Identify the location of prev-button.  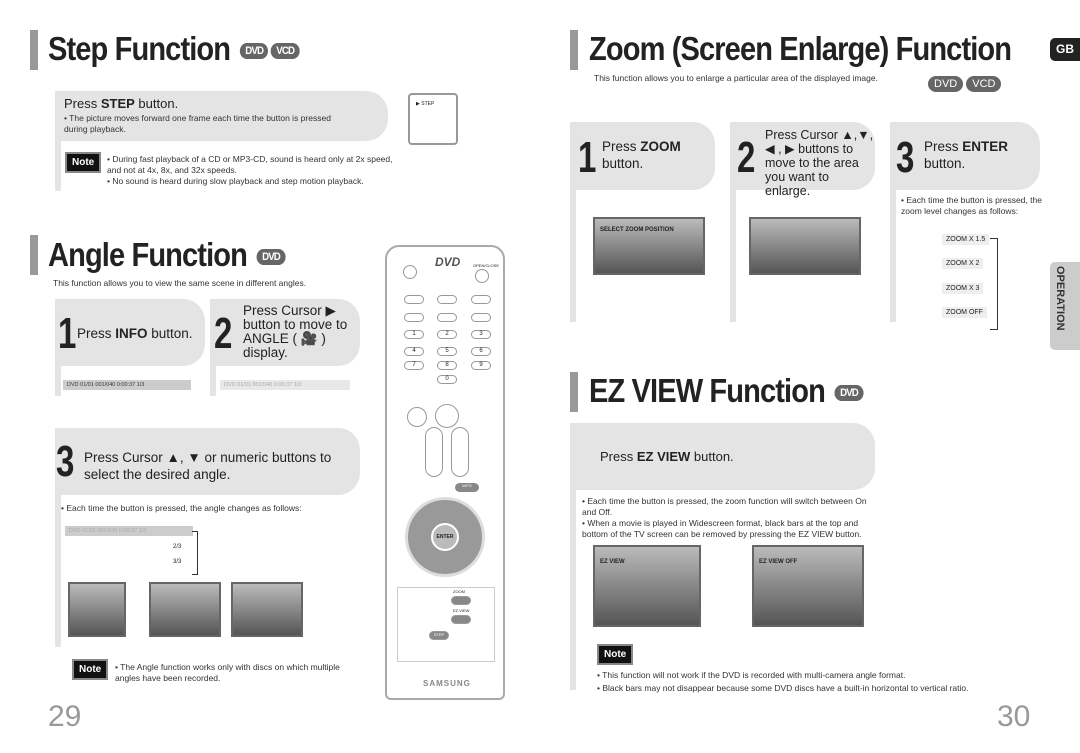
(417, 417).